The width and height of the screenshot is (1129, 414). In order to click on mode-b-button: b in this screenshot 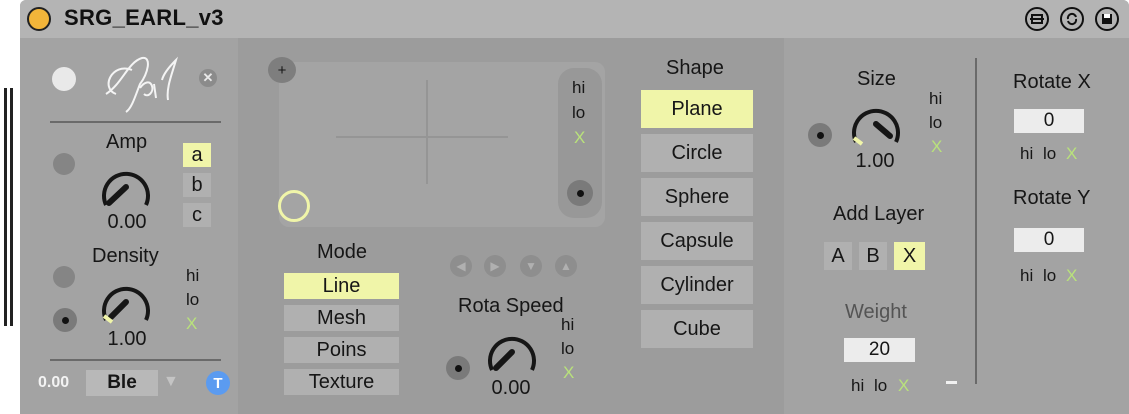, I will do `click(197, 185)`.